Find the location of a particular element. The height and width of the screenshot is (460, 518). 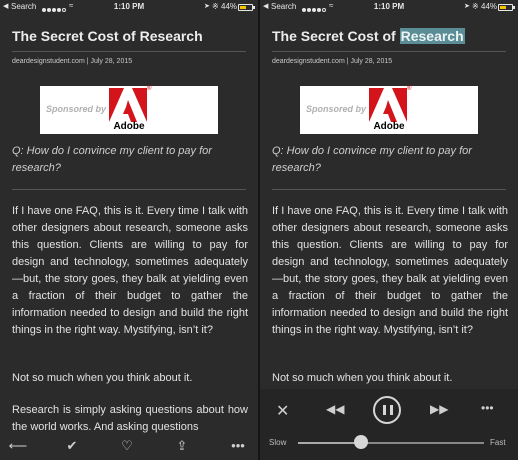

rewind-icon: ◀◀ is located at coordinates (335, 409).